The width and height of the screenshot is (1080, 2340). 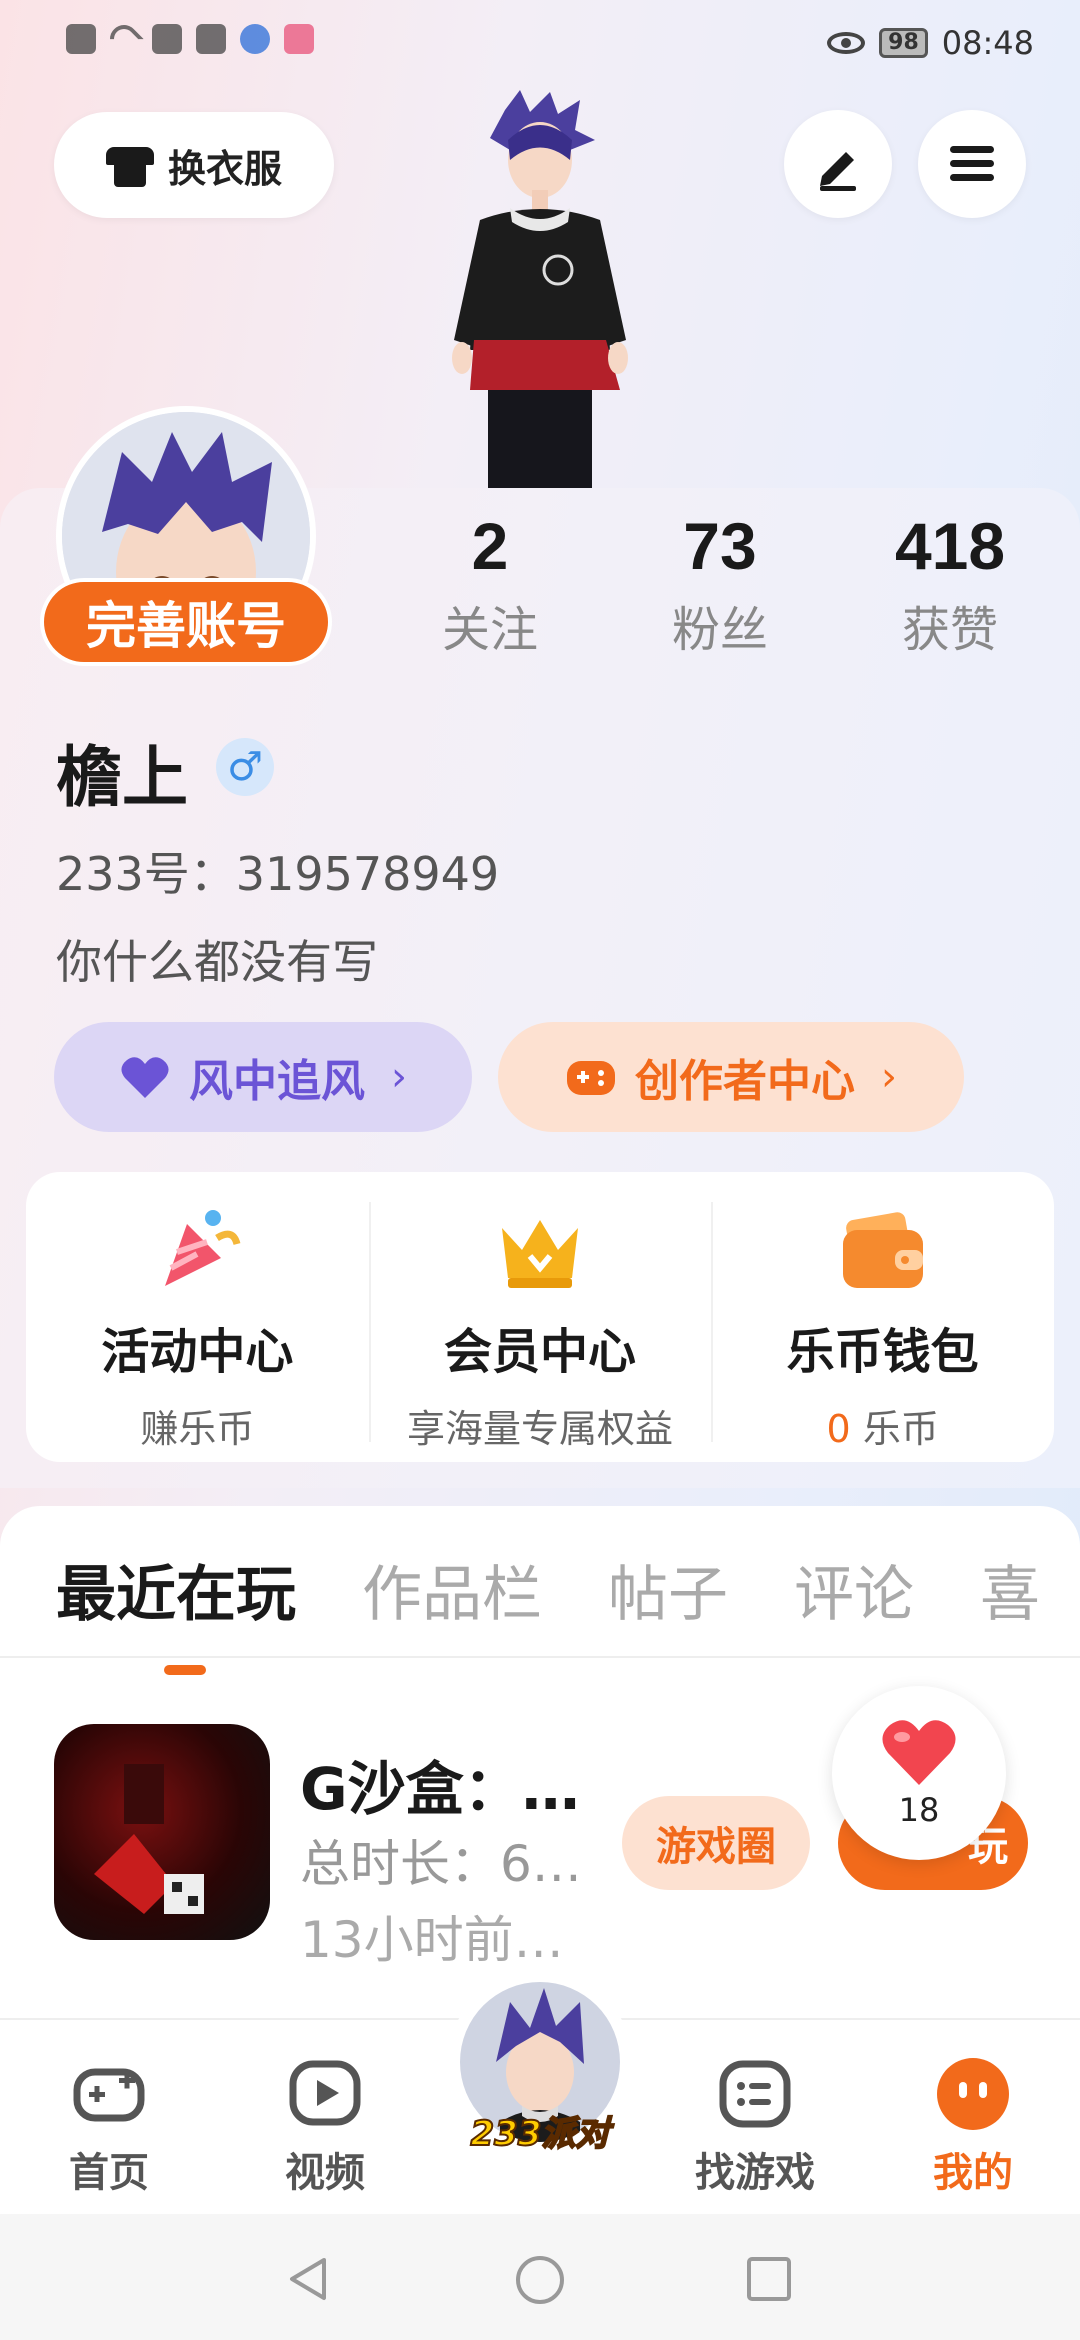 What do you see at coordinates (197, 1317) in the screenshot?
I see `activity-center: 活动中心 赚乐币` at bounding box center [197, 1317].